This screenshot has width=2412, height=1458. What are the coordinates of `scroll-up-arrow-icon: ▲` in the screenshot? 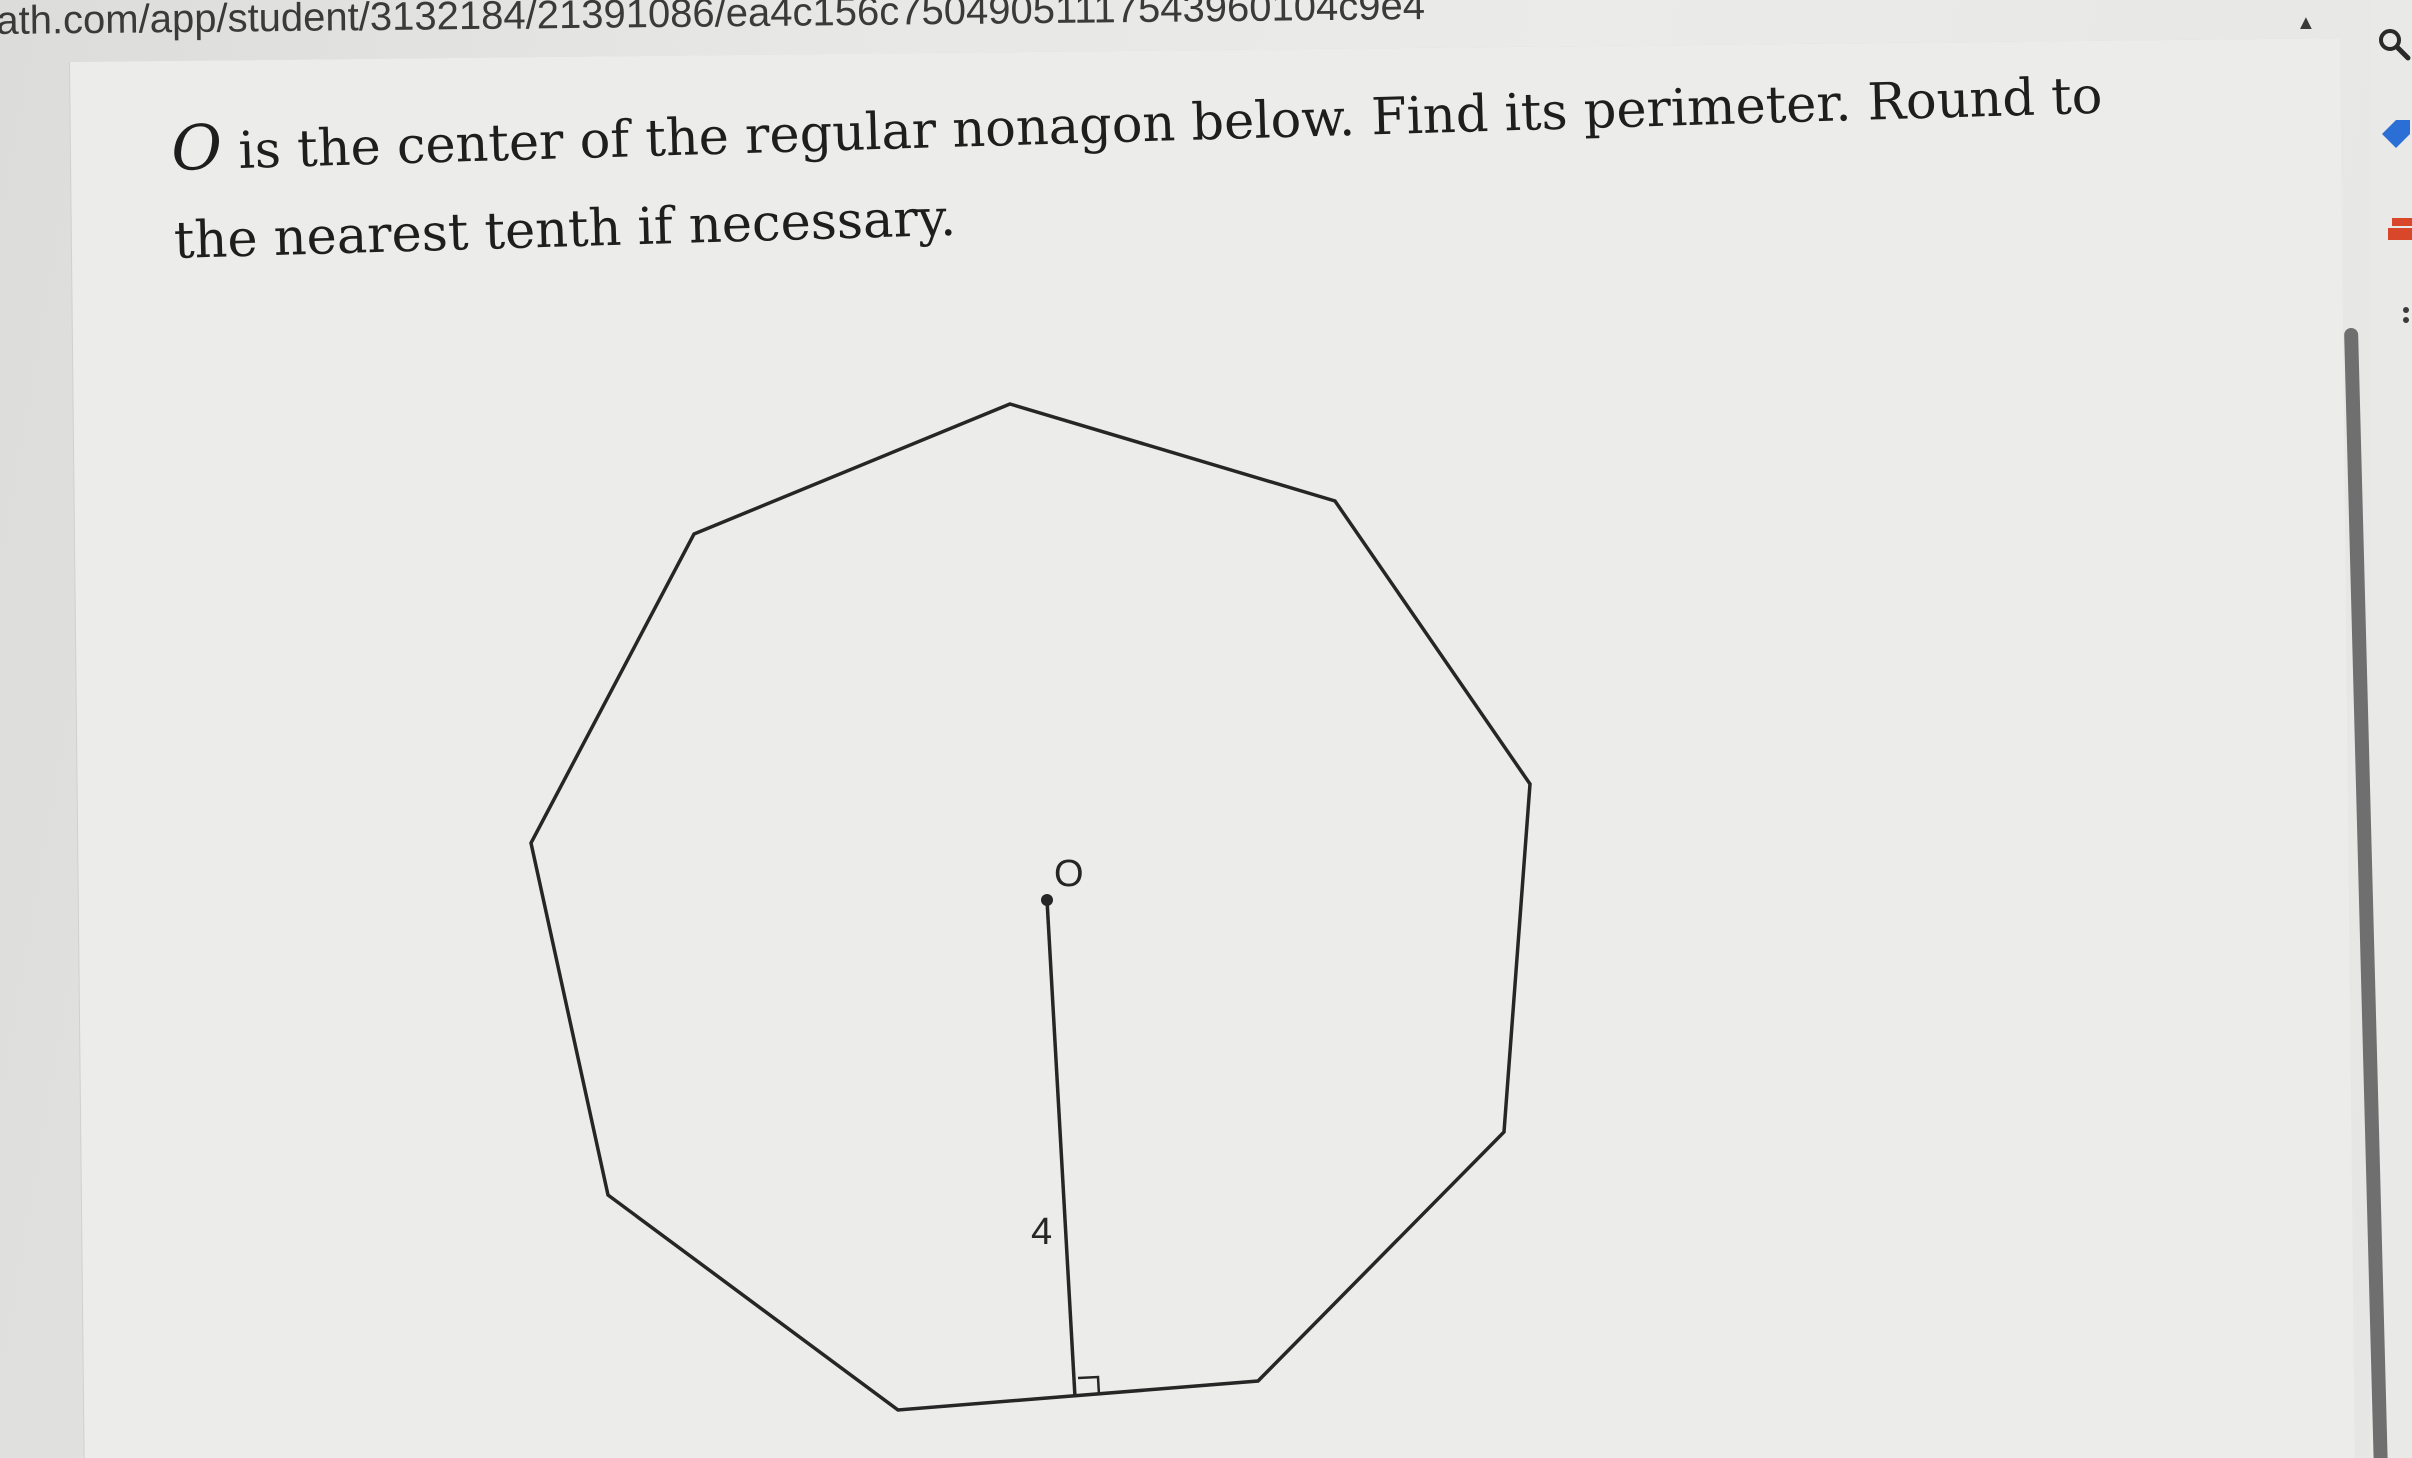 It's located at (2306, 23).